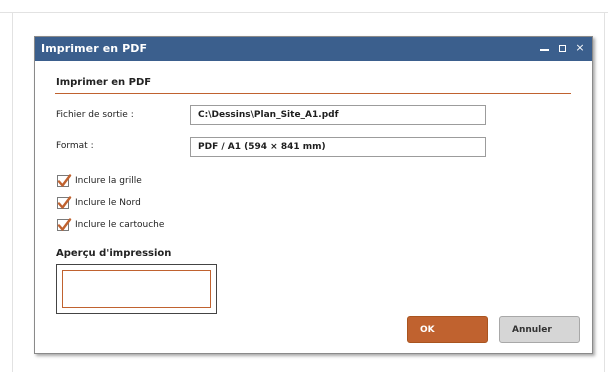 The height and width of the screenshot is (372, 608). I want to click on format-input, so click(338, 147).